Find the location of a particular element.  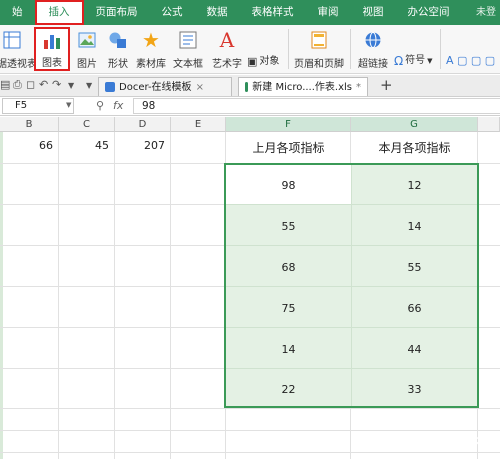

textbox-button: 文本框 is located at coordinates (188, 49).